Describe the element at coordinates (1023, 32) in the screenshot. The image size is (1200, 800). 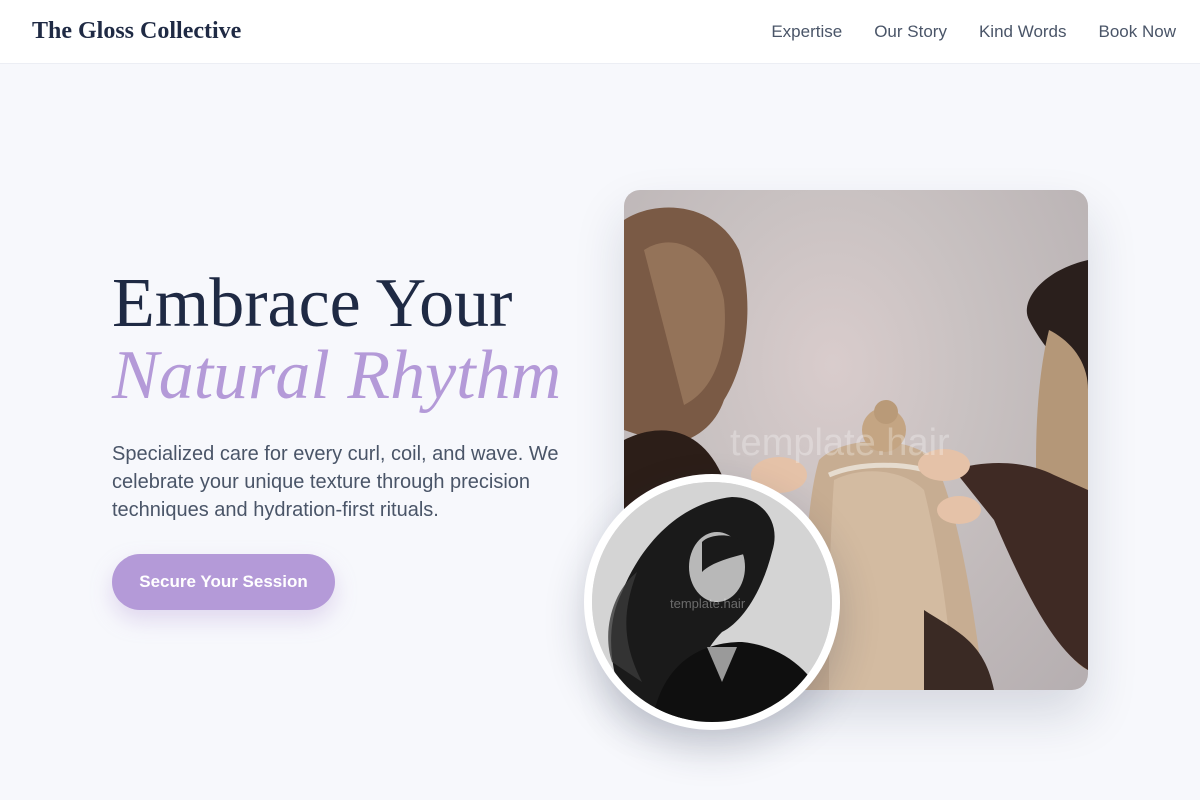
I see `nav-link-kind-words: Kind Words` at that location.